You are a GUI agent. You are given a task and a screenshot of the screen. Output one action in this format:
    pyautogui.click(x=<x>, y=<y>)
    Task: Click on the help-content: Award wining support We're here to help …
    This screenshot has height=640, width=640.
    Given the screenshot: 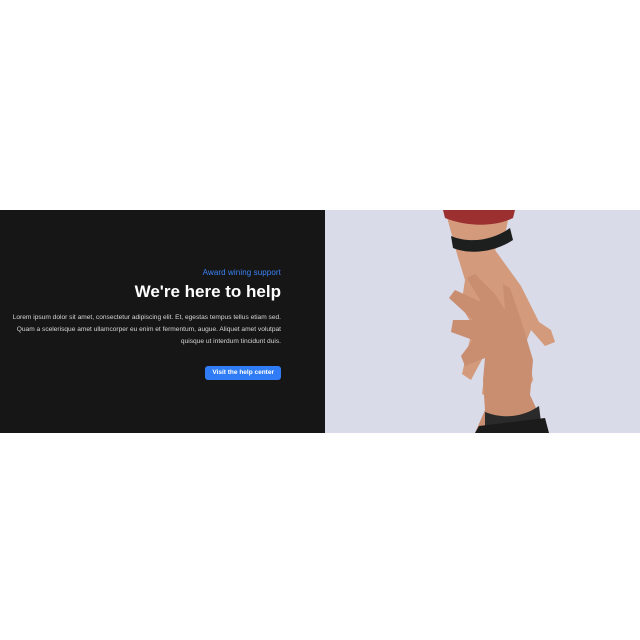 What is the action you would take?
    pyautogui.click(x=146, y=324)
    